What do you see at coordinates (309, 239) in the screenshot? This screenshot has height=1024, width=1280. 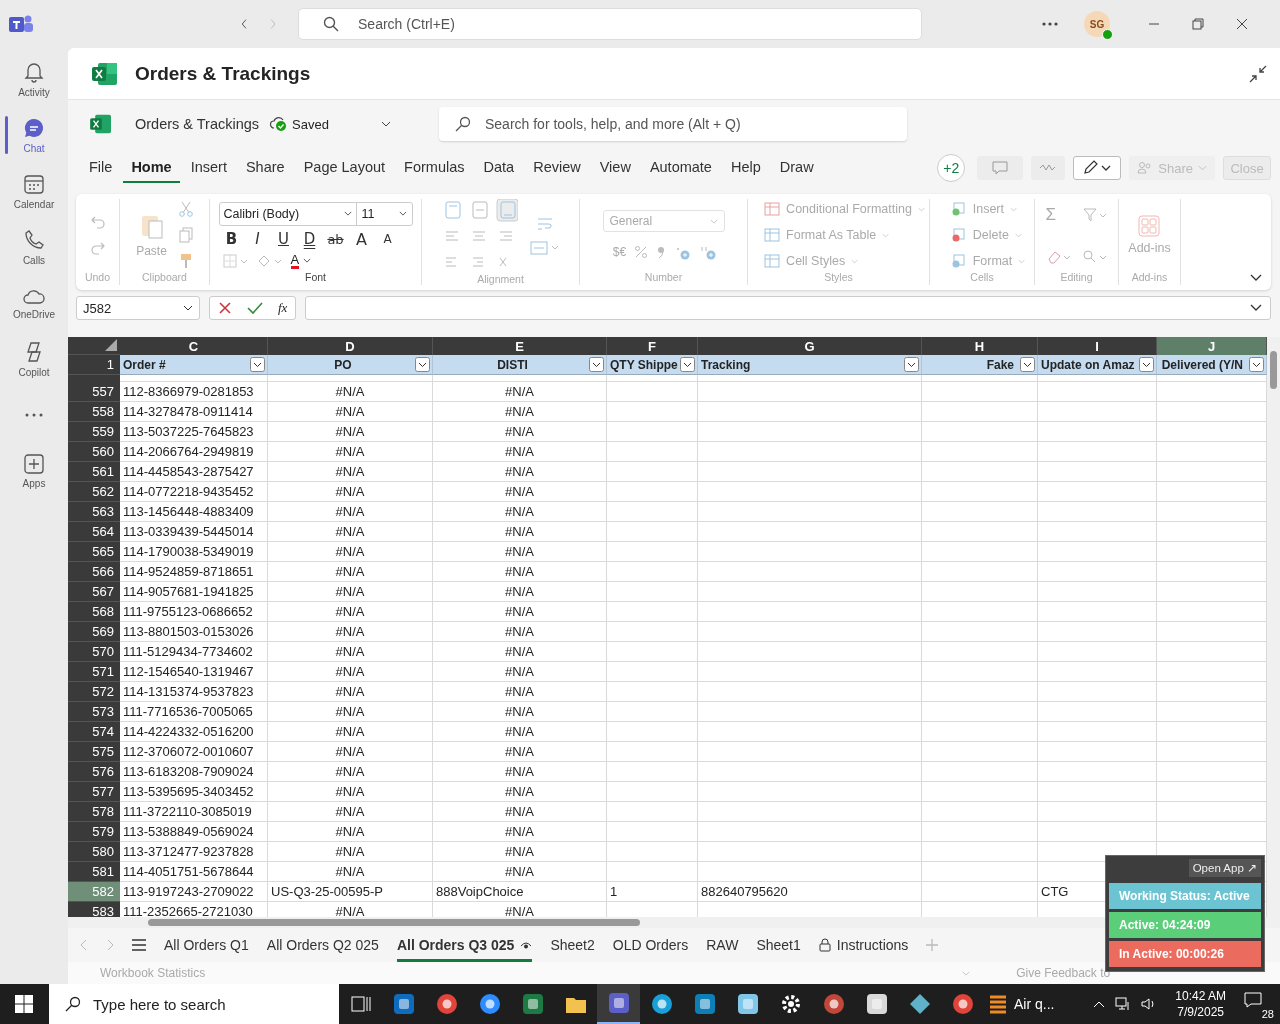 I see `font-style-button: D` at bounding box center [309, 239].